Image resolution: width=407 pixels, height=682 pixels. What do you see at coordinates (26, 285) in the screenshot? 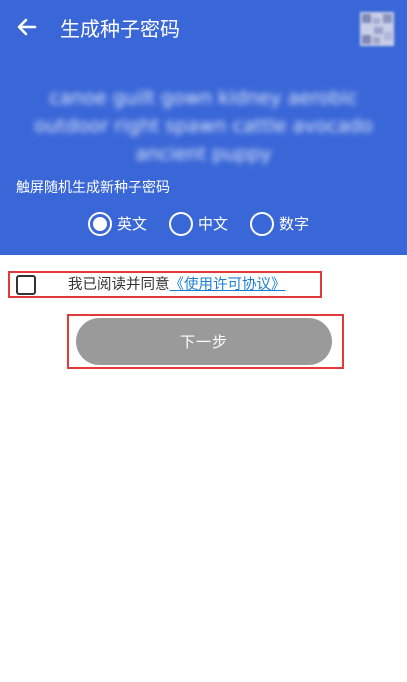
I see `agreement-checkbox` at bounding box center [26, 285].